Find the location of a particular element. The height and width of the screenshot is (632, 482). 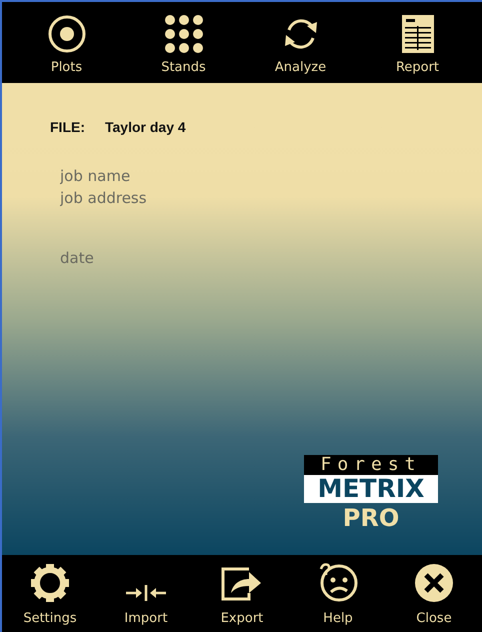

logo-text: METRIX is located at coordinates (371, 489).